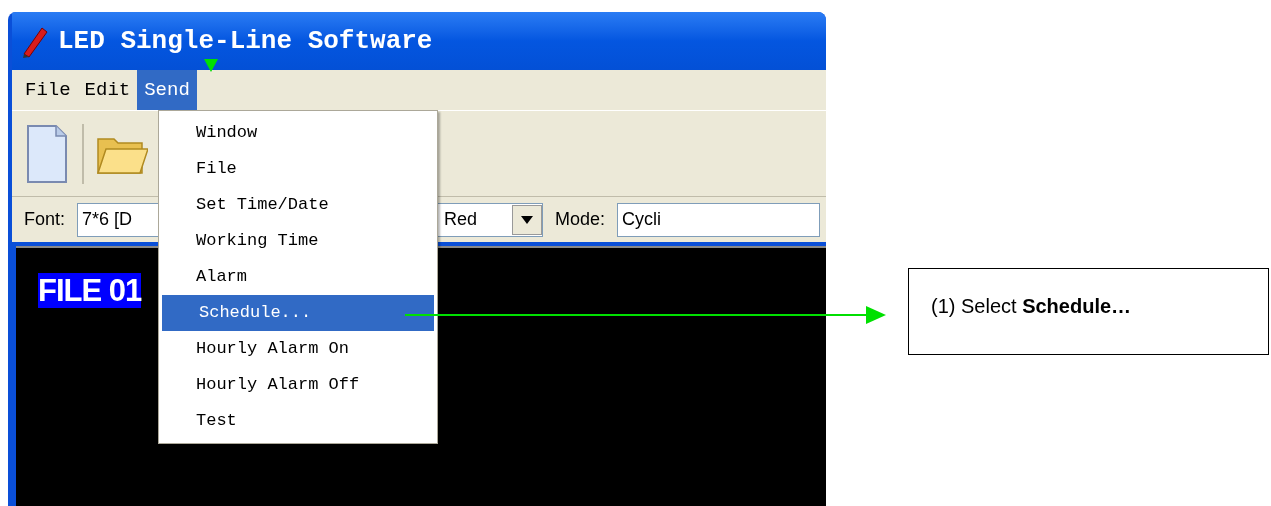 This screenshot has height=506, width=1271. I want to click on menu-entry: Window, so click(298, 133).